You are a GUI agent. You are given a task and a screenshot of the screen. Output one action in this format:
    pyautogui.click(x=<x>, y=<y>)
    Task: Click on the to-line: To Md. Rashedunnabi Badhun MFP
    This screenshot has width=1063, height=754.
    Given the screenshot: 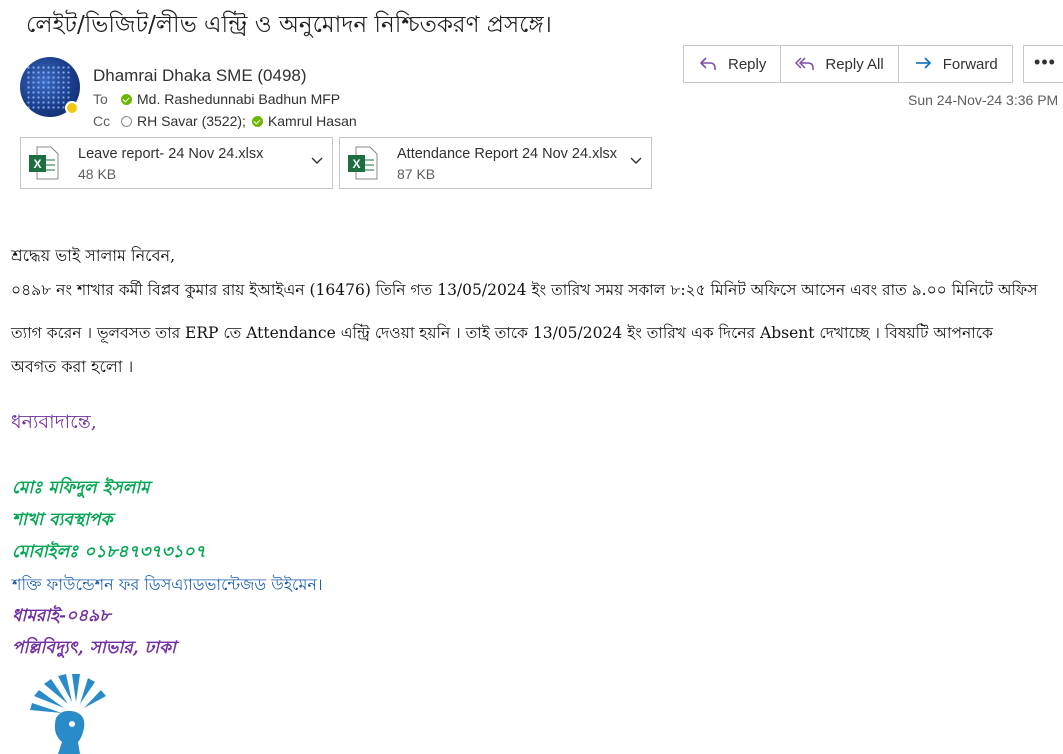 What is the action you would take?
    pyautogui.click(x=216, y=99)
    